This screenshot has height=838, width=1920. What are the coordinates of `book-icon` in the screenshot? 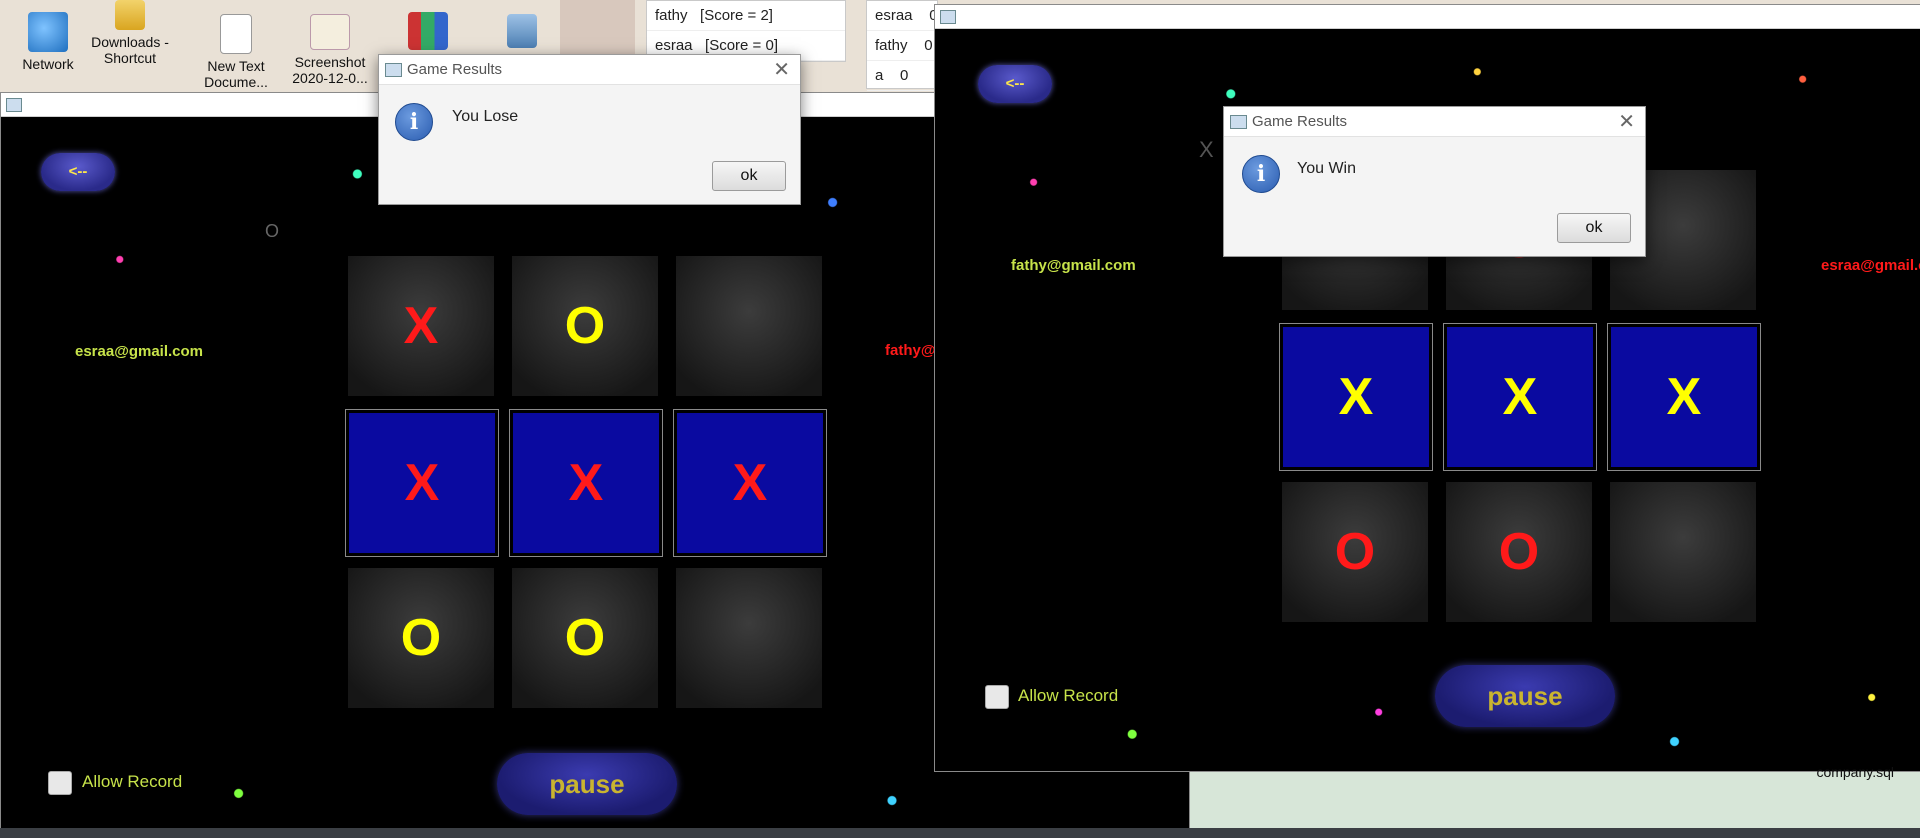 It's located at (522, 31).